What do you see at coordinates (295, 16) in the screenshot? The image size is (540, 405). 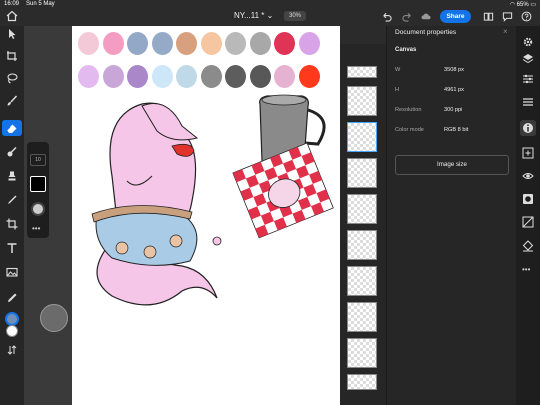 I see `zoom-level: 30%` at bounding box center [295, 16].